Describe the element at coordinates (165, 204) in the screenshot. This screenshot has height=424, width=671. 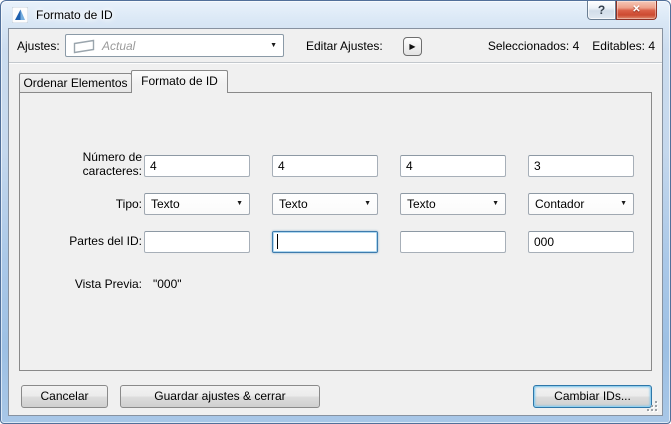
I see `tipo-value-1: Texto` at that location.